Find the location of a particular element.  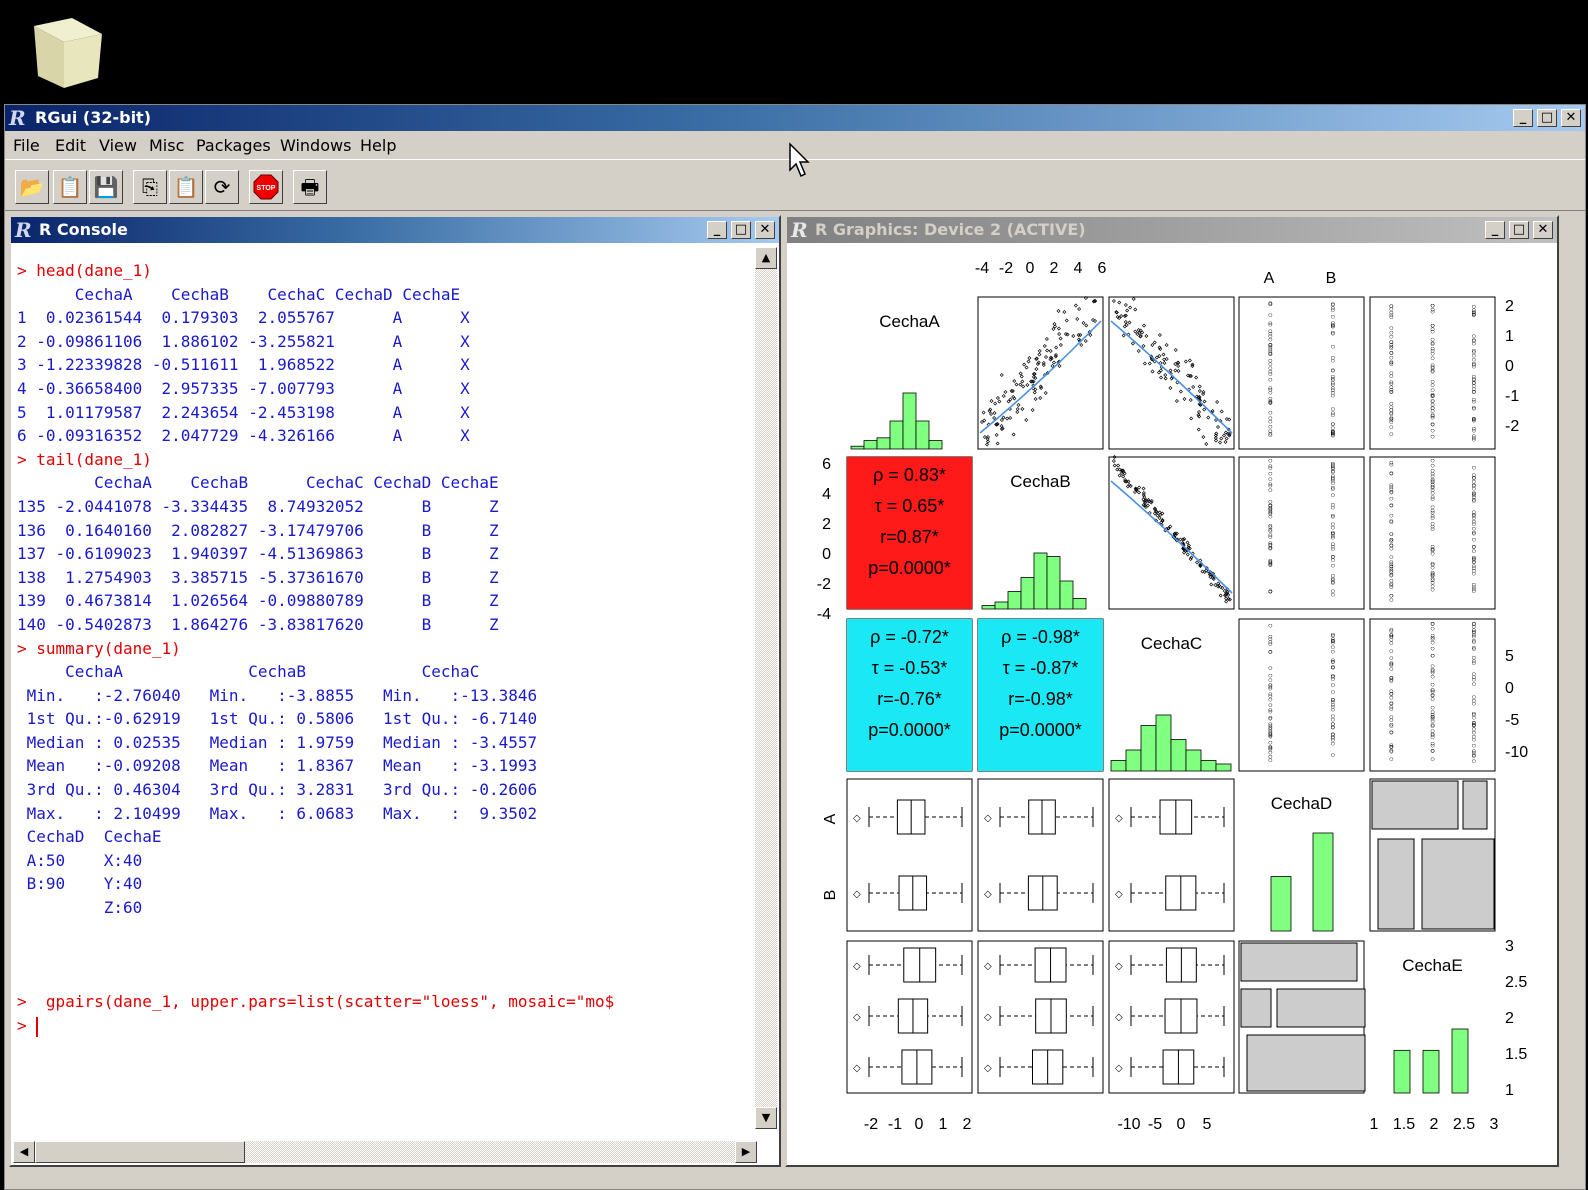

desktop-cube-icon is located at coordinates (68, 53).